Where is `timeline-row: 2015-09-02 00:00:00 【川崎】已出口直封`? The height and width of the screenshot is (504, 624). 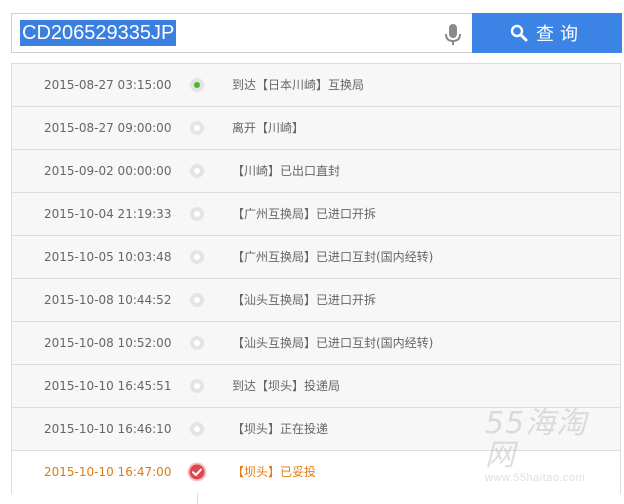 timeline-row: 2015-09-02 00:00:00 【川崎】已出口直封 is located at coordinates (316, 171).